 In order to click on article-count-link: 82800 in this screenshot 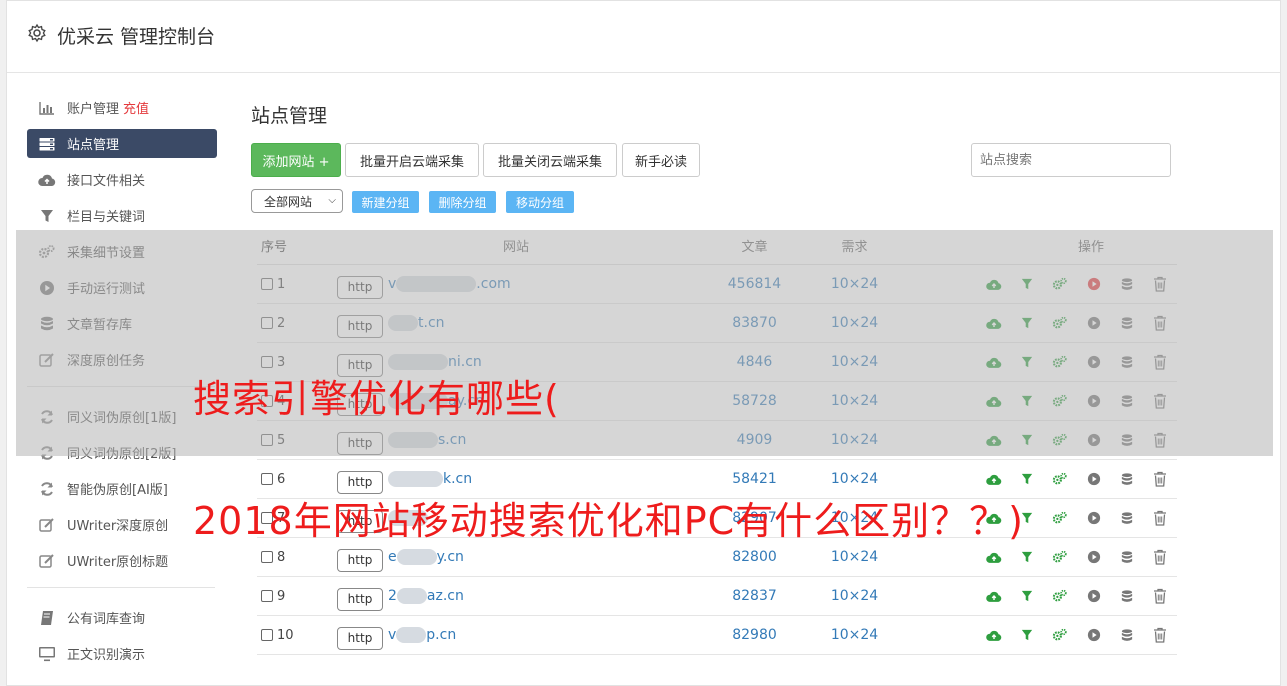, I will do `click(754, 557)`.